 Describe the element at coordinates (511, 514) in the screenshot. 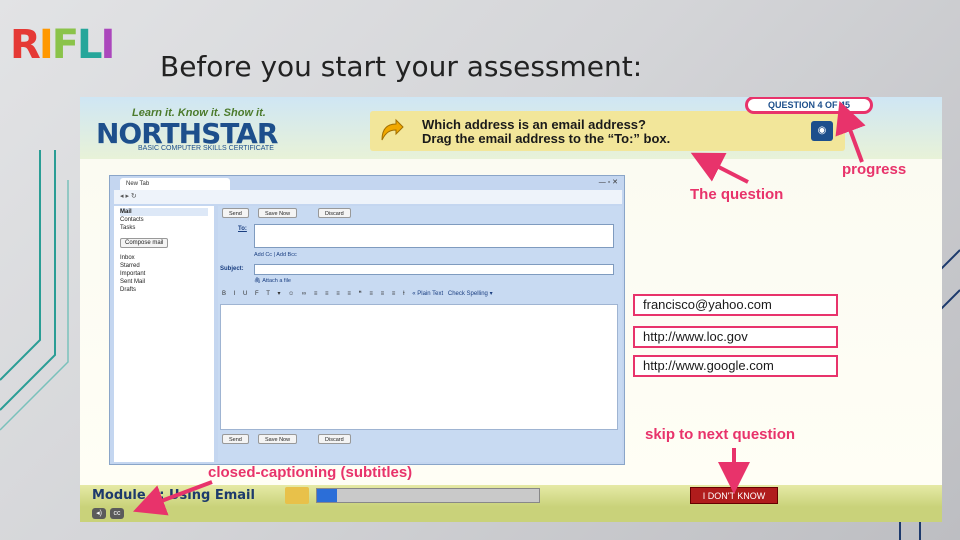

I see `controls-bar: ◂) cc` at that location.